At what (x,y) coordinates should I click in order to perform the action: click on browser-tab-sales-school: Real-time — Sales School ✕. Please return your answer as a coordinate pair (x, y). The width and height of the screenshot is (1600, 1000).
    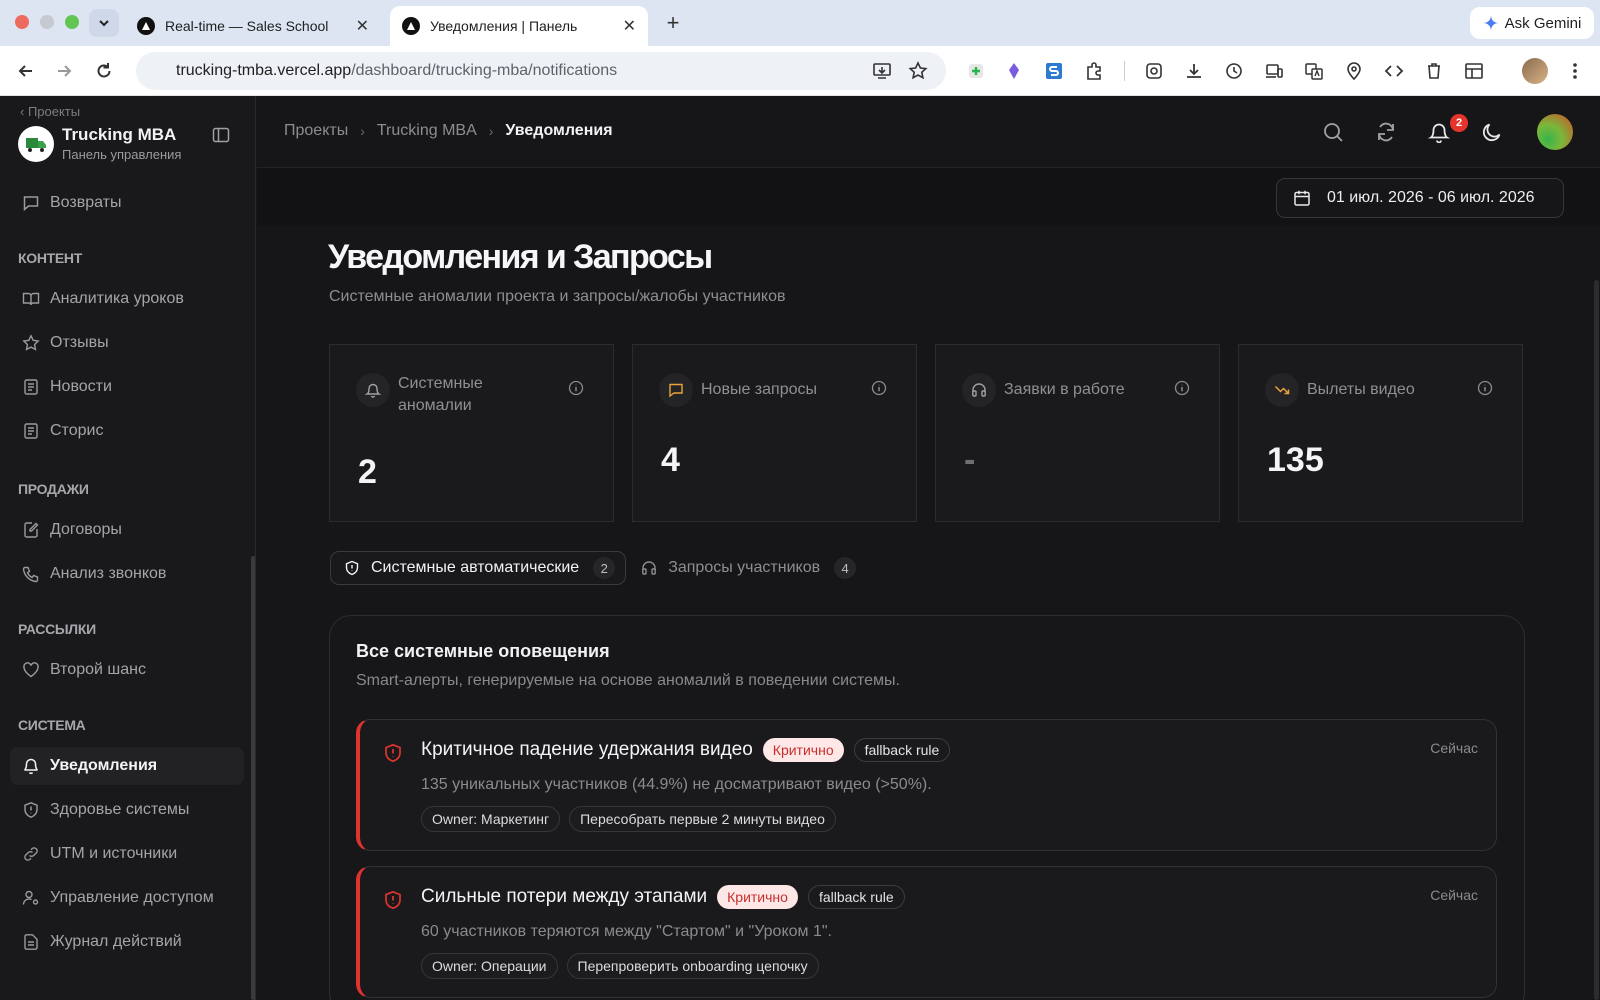
    Looking at the image, I should click on (253, 26).